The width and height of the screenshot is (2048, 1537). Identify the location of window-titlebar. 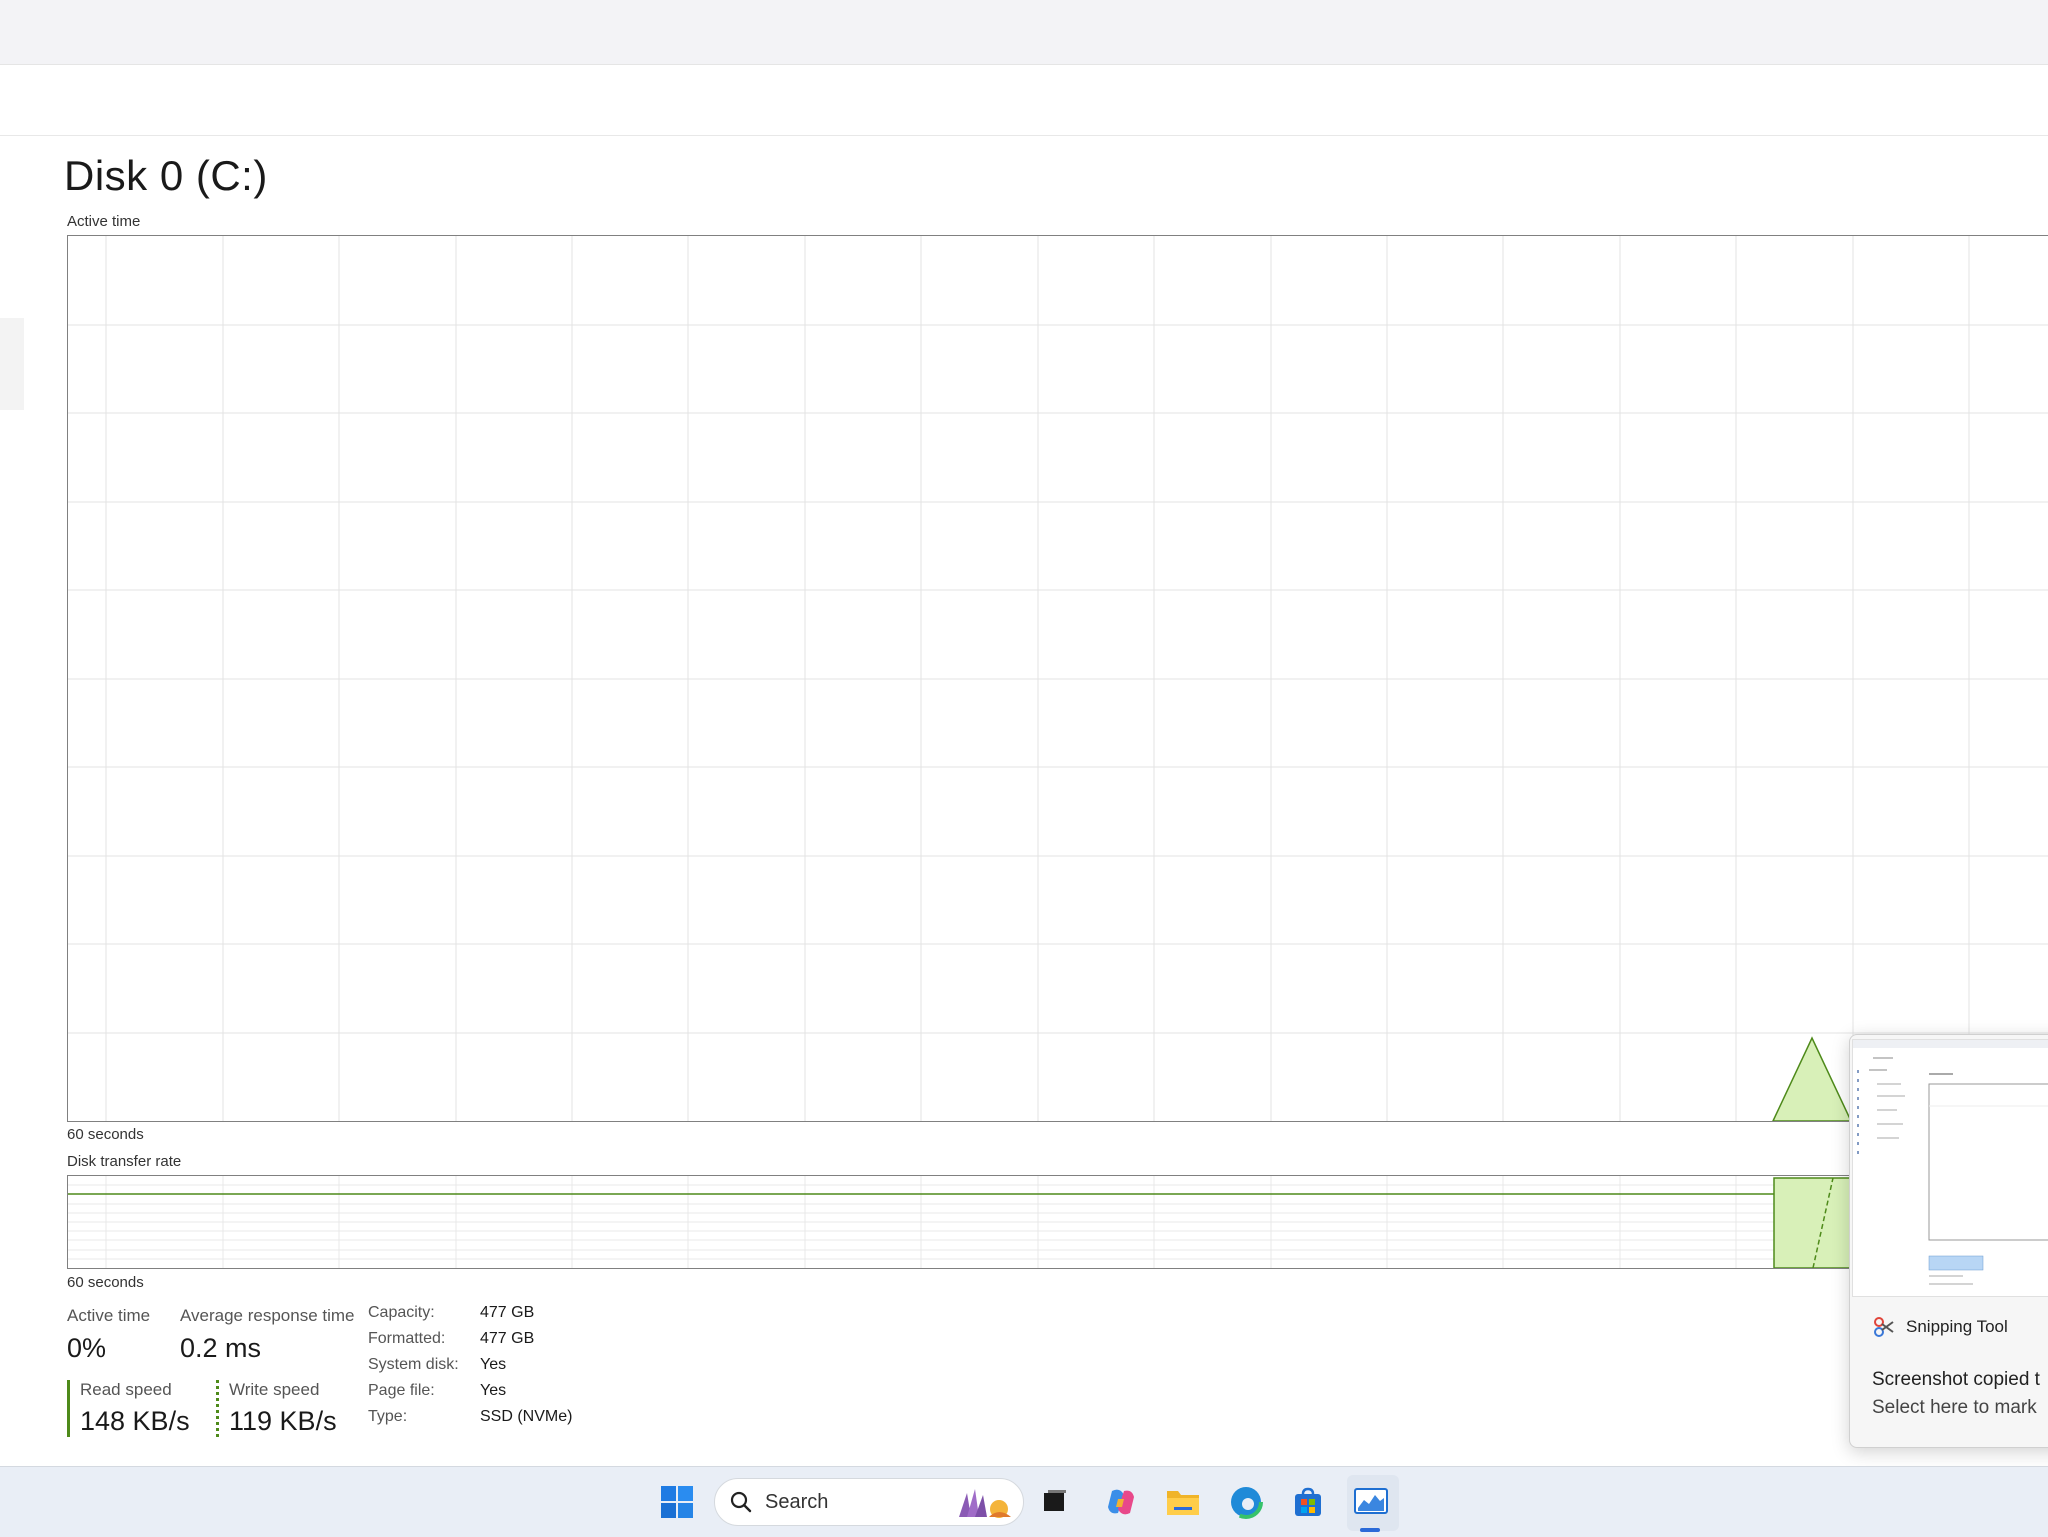
(1024, 32).